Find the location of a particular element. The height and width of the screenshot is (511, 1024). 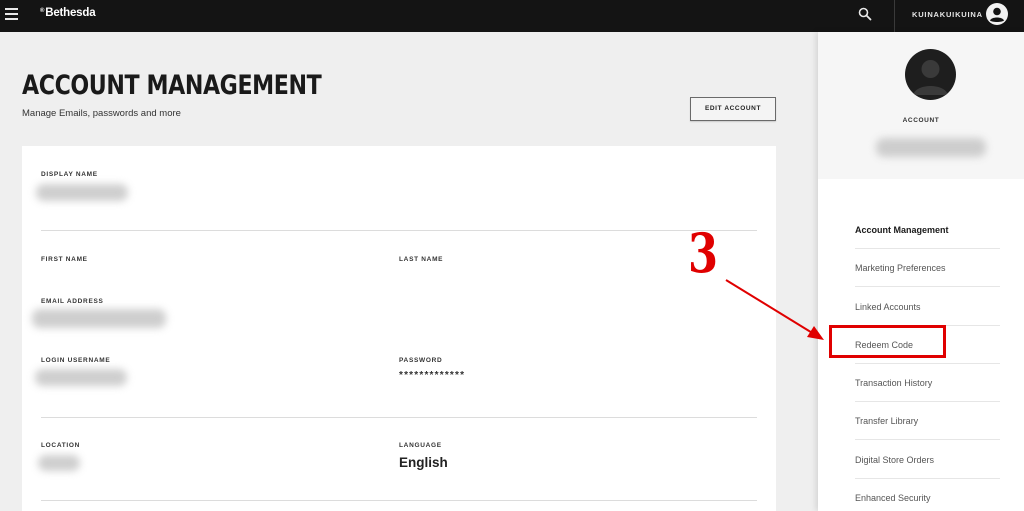

brand-name: Bethesda is located at coordinates (70, 13).